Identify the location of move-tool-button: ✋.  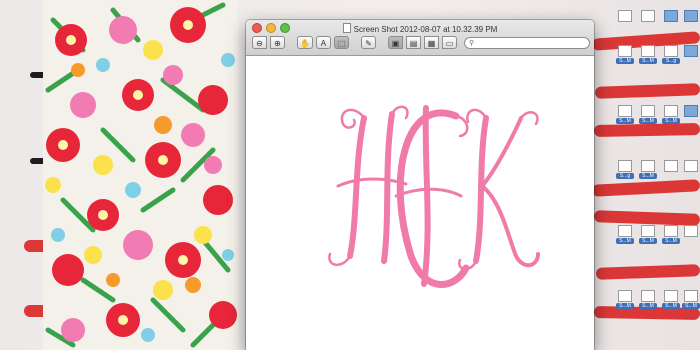
(305, 42).